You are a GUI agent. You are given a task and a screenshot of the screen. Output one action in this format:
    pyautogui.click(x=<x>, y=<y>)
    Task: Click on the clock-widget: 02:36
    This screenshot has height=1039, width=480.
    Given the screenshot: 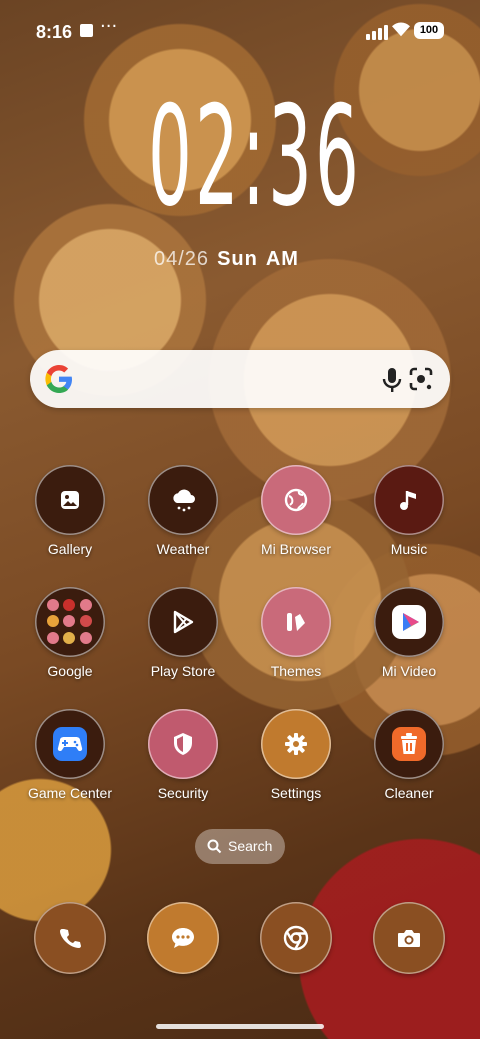 What is the action you would take?
    pyautogui.click(x=253, y=162)
    